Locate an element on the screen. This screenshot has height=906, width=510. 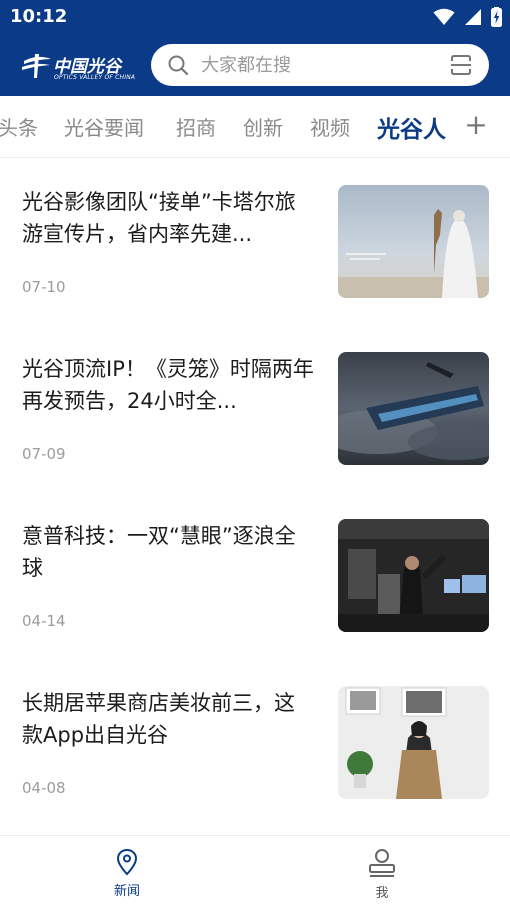
nav-me-label: 我 is located at coordinates (382, 893).